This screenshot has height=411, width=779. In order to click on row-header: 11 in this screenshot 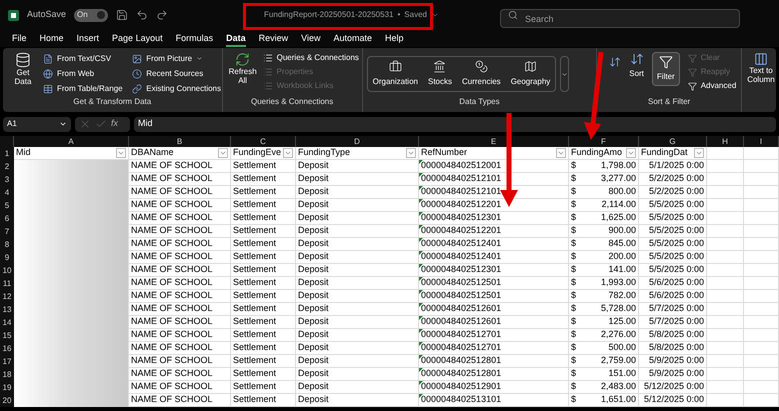, I will do `click(7, 283)`.